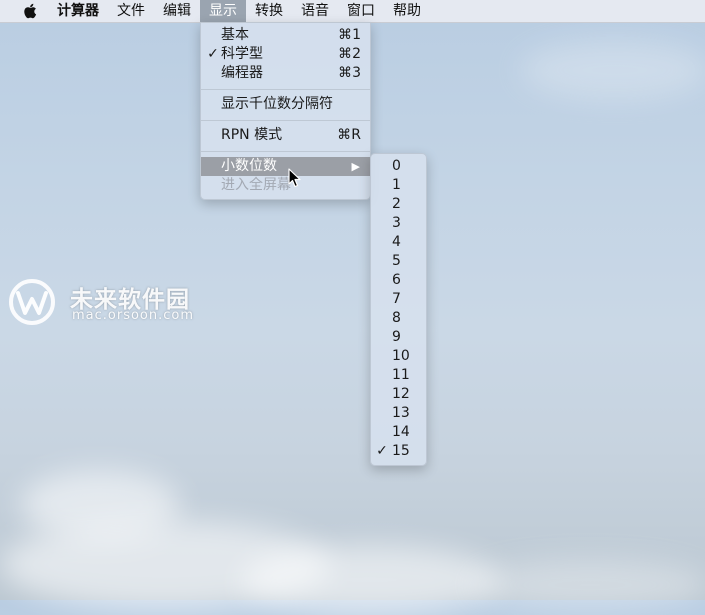  Describe the element at coordinates (235, 35) in the screenshot. I see `menu-item-label: 基本` at that location.